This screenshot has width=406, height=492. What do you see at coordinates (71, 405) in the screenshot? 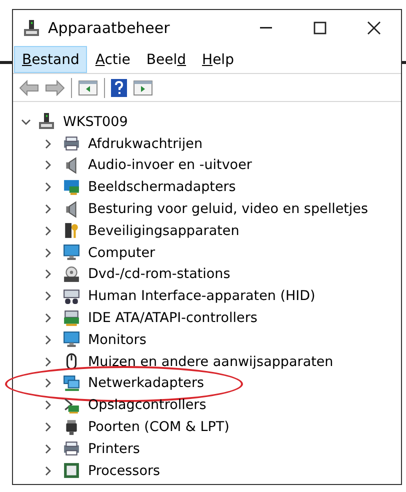
I see `storage-controller-icon` at bounding box center [71, 405].